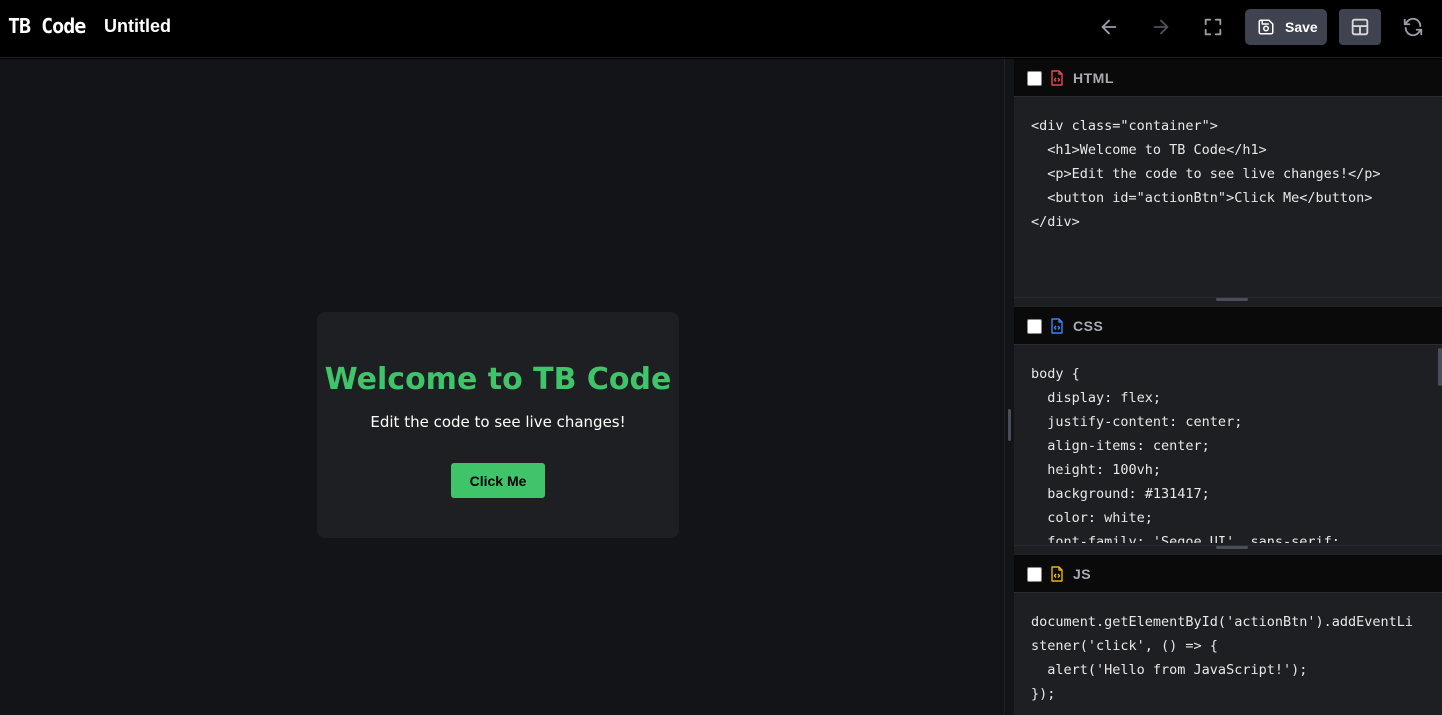 This screenshot has width=1442, height=715. Describe the element at coordinates (1034, 574) in the screenshot. I see `js-panel-checkbox` at that location.